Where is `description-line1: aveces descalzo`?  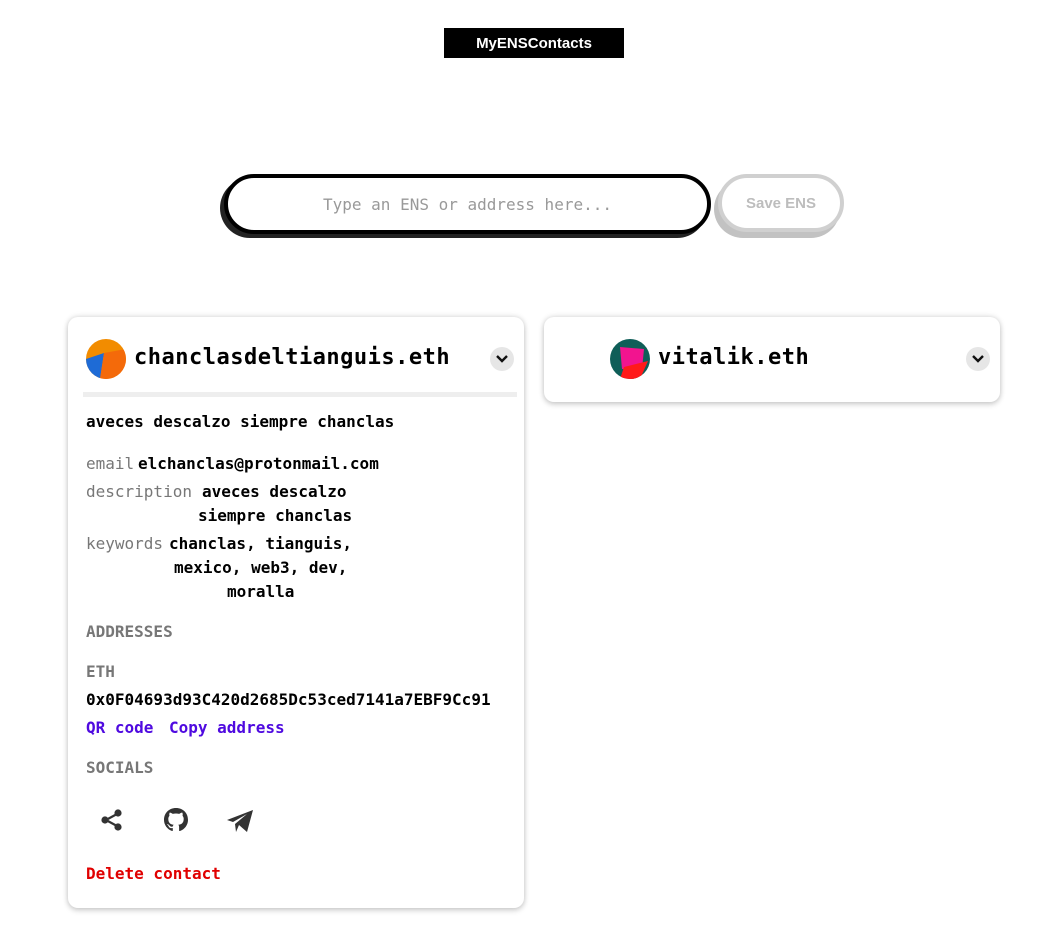 description-line1: aveces descalzo is located at coordinates (274, 491).